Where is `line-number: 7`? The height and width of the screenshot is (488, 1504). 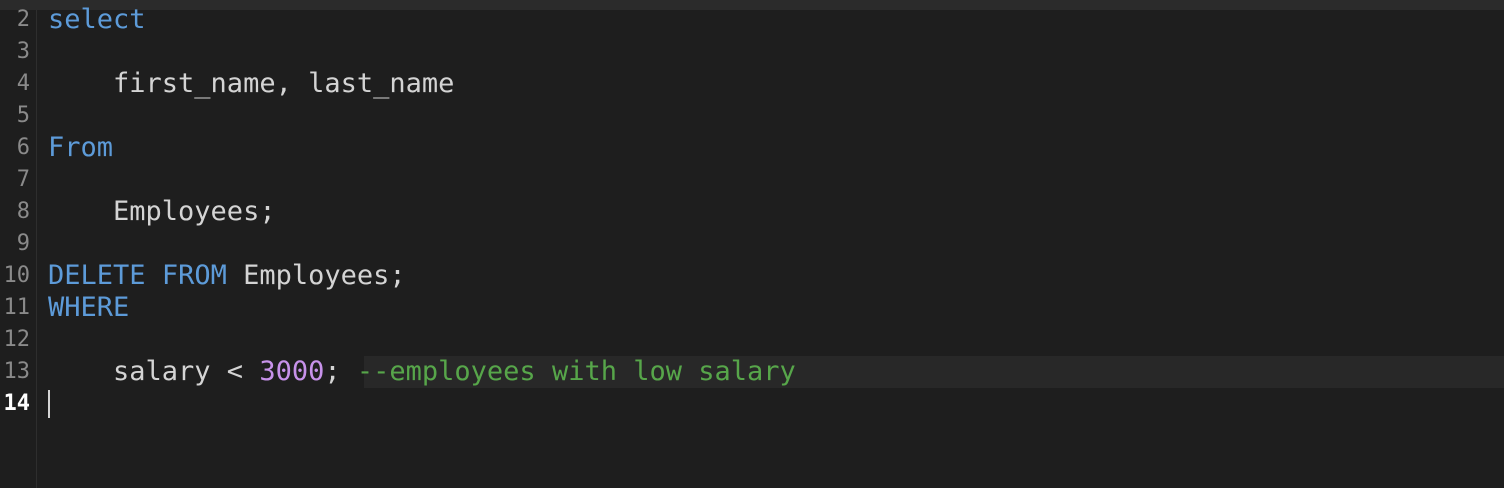
line-number: 7 is located at coordinates (23, 179).